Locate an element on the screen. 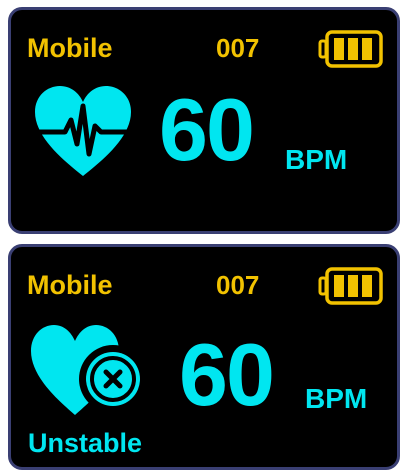 Image resolution: width=404 pixels, height=472 pixels. heart-unstable-icon is located at coordinates (89, 370).